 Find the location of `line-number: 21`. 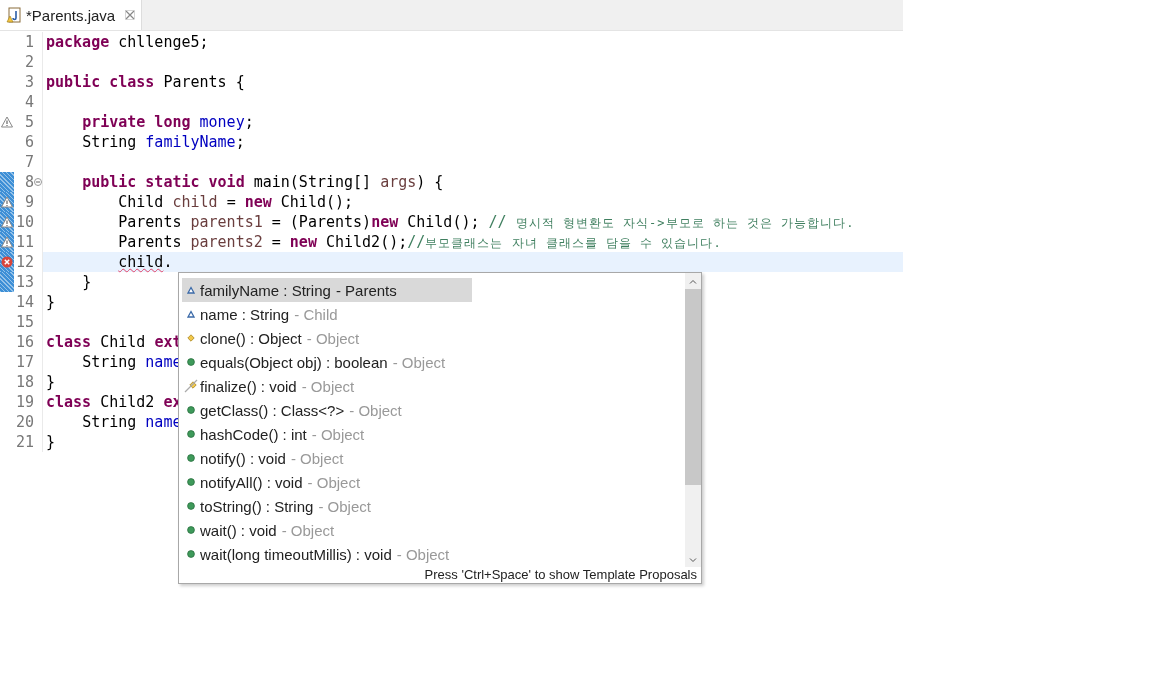

line-number: 21 is located at coordinates (24, 442).